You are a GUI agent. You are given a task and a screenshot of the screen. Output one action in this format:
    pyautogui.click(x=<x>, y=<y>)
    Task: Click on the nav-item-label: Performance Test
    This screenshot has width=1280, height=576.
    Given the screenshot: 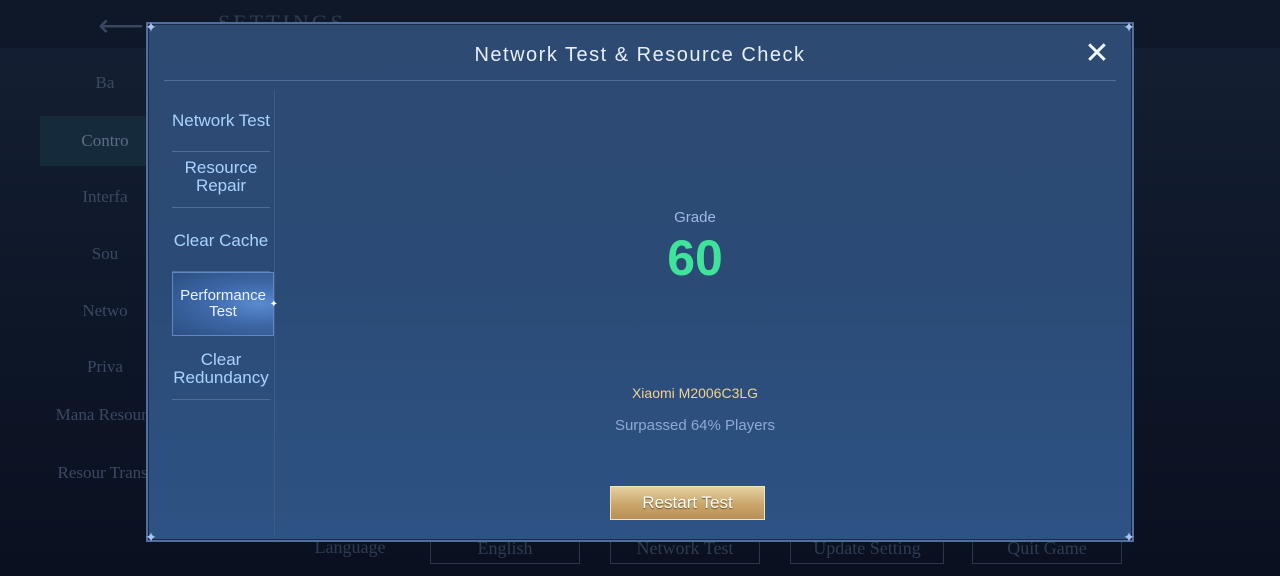 What is the action you would take?
    pyautogui.click(x=223, y=303)
    